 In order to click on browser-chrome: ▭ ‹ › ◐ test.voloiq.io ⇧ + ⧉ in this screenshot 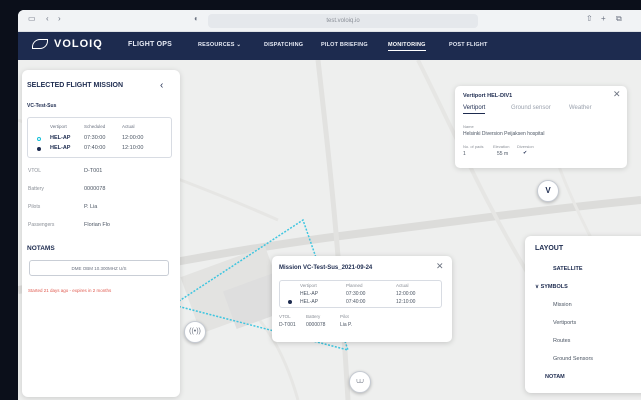, I will do `click(329, 21)`.